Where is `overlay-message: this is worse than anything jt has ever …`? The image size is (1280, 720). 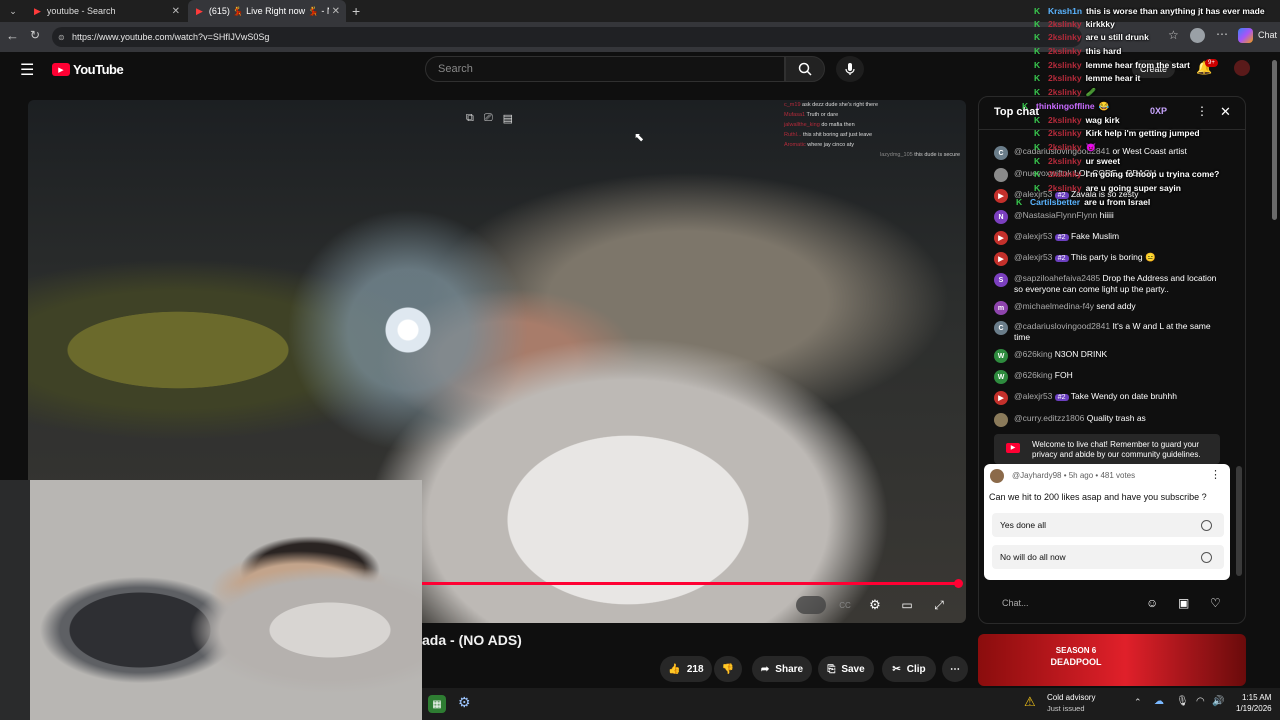 overlay-message: this is worse than anything jt has ever … is located at coordinates (1175, 11).